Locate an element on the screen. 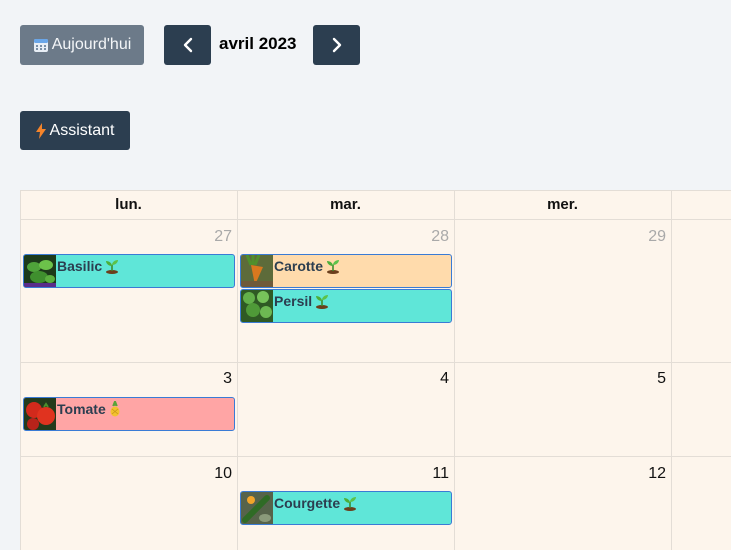 This screenshot has width=731, height=550. event-basilic: Basilic is located at coordinates (129, 271).